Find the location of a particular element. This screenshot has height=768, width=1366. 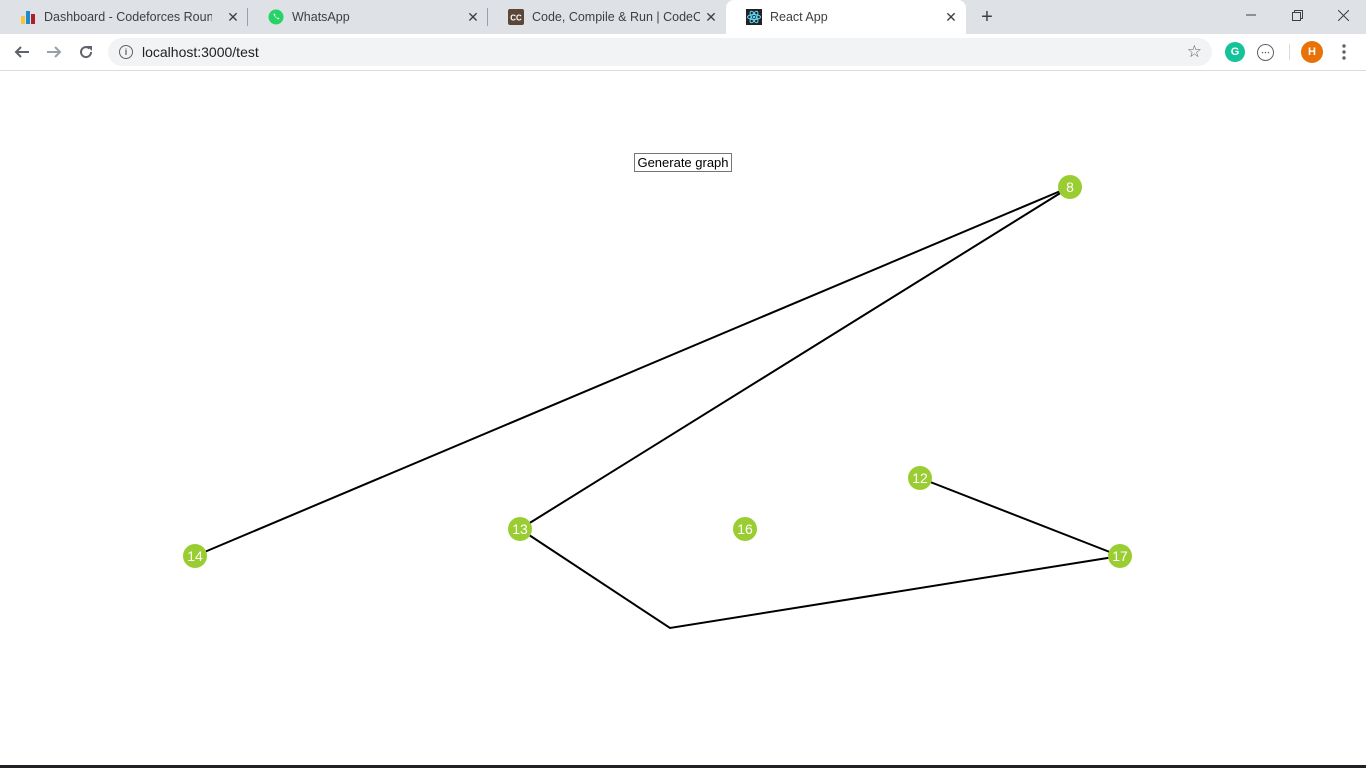

react-icon is located at coordinates (754, 17).